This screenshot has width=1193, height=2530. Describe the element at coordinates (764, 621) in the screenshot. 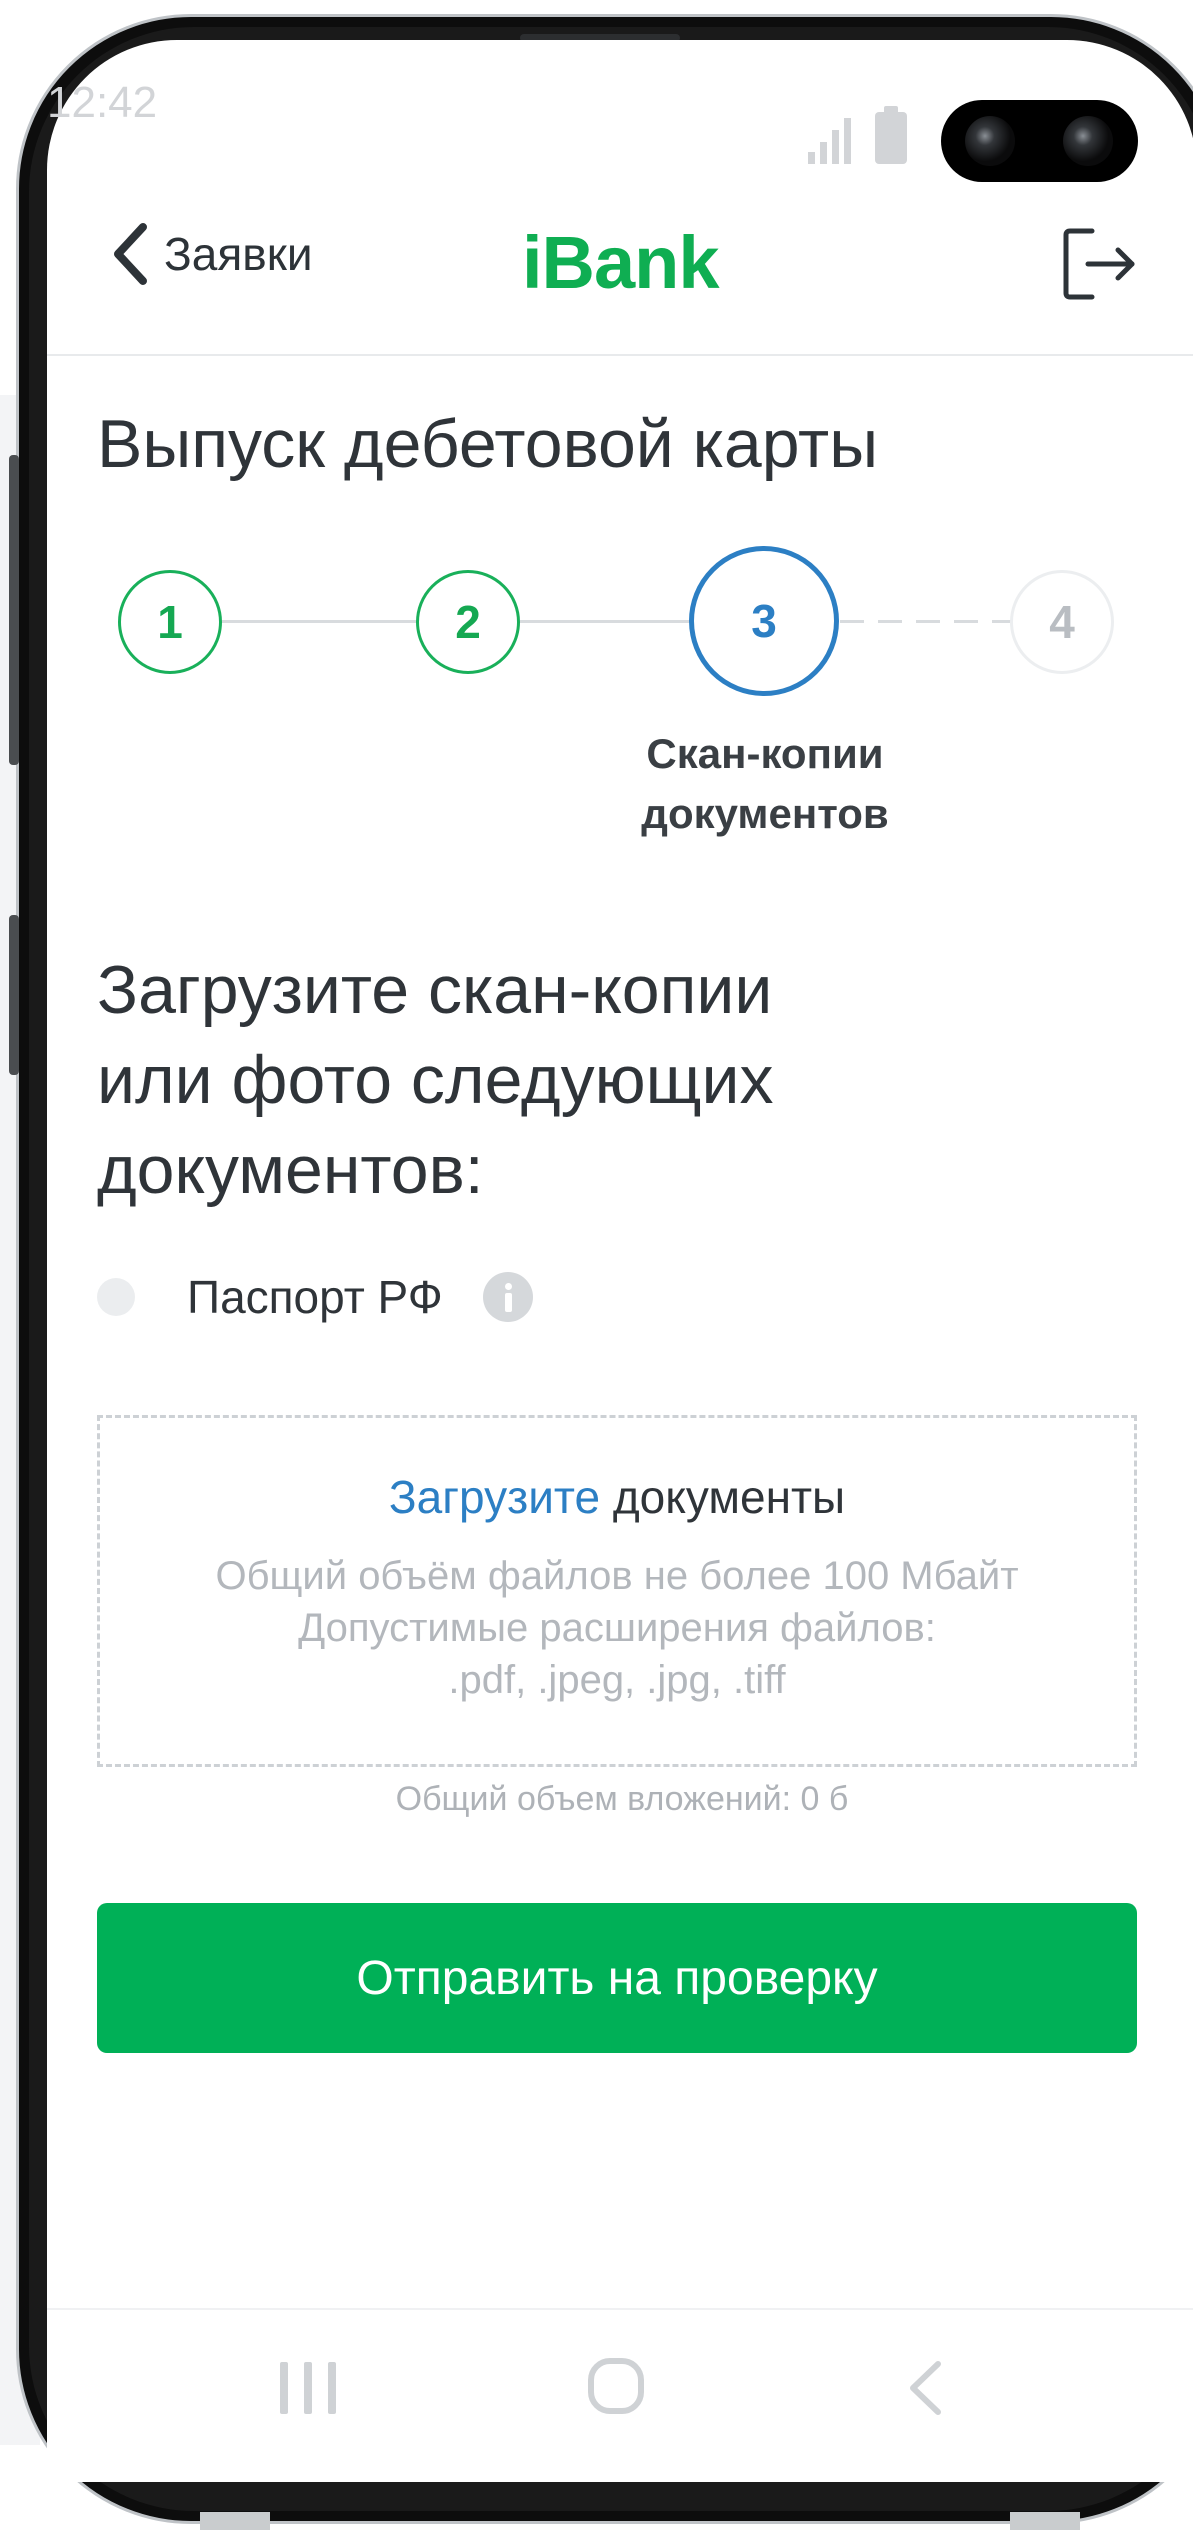

I see `step-3-active: 3` at that location.